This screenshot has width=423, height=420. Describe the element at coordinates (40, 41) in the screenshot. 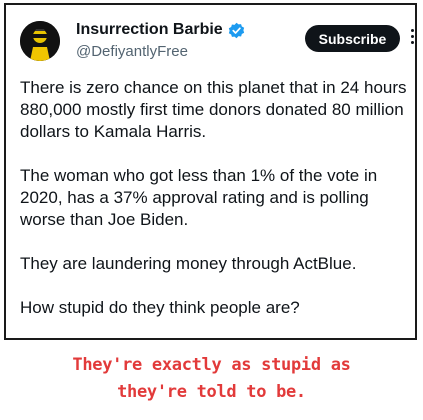

I see `avatar-icon` at that location.